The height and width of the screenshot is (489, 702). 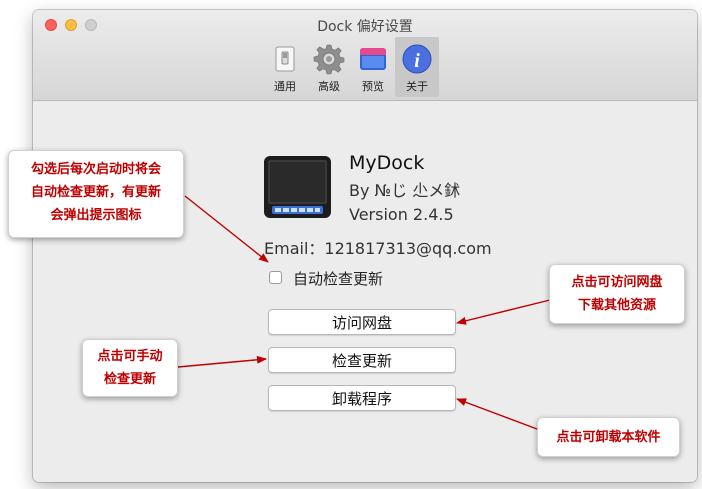 I want to click on arrow-to-uninstall, so click(x=501, y=415).